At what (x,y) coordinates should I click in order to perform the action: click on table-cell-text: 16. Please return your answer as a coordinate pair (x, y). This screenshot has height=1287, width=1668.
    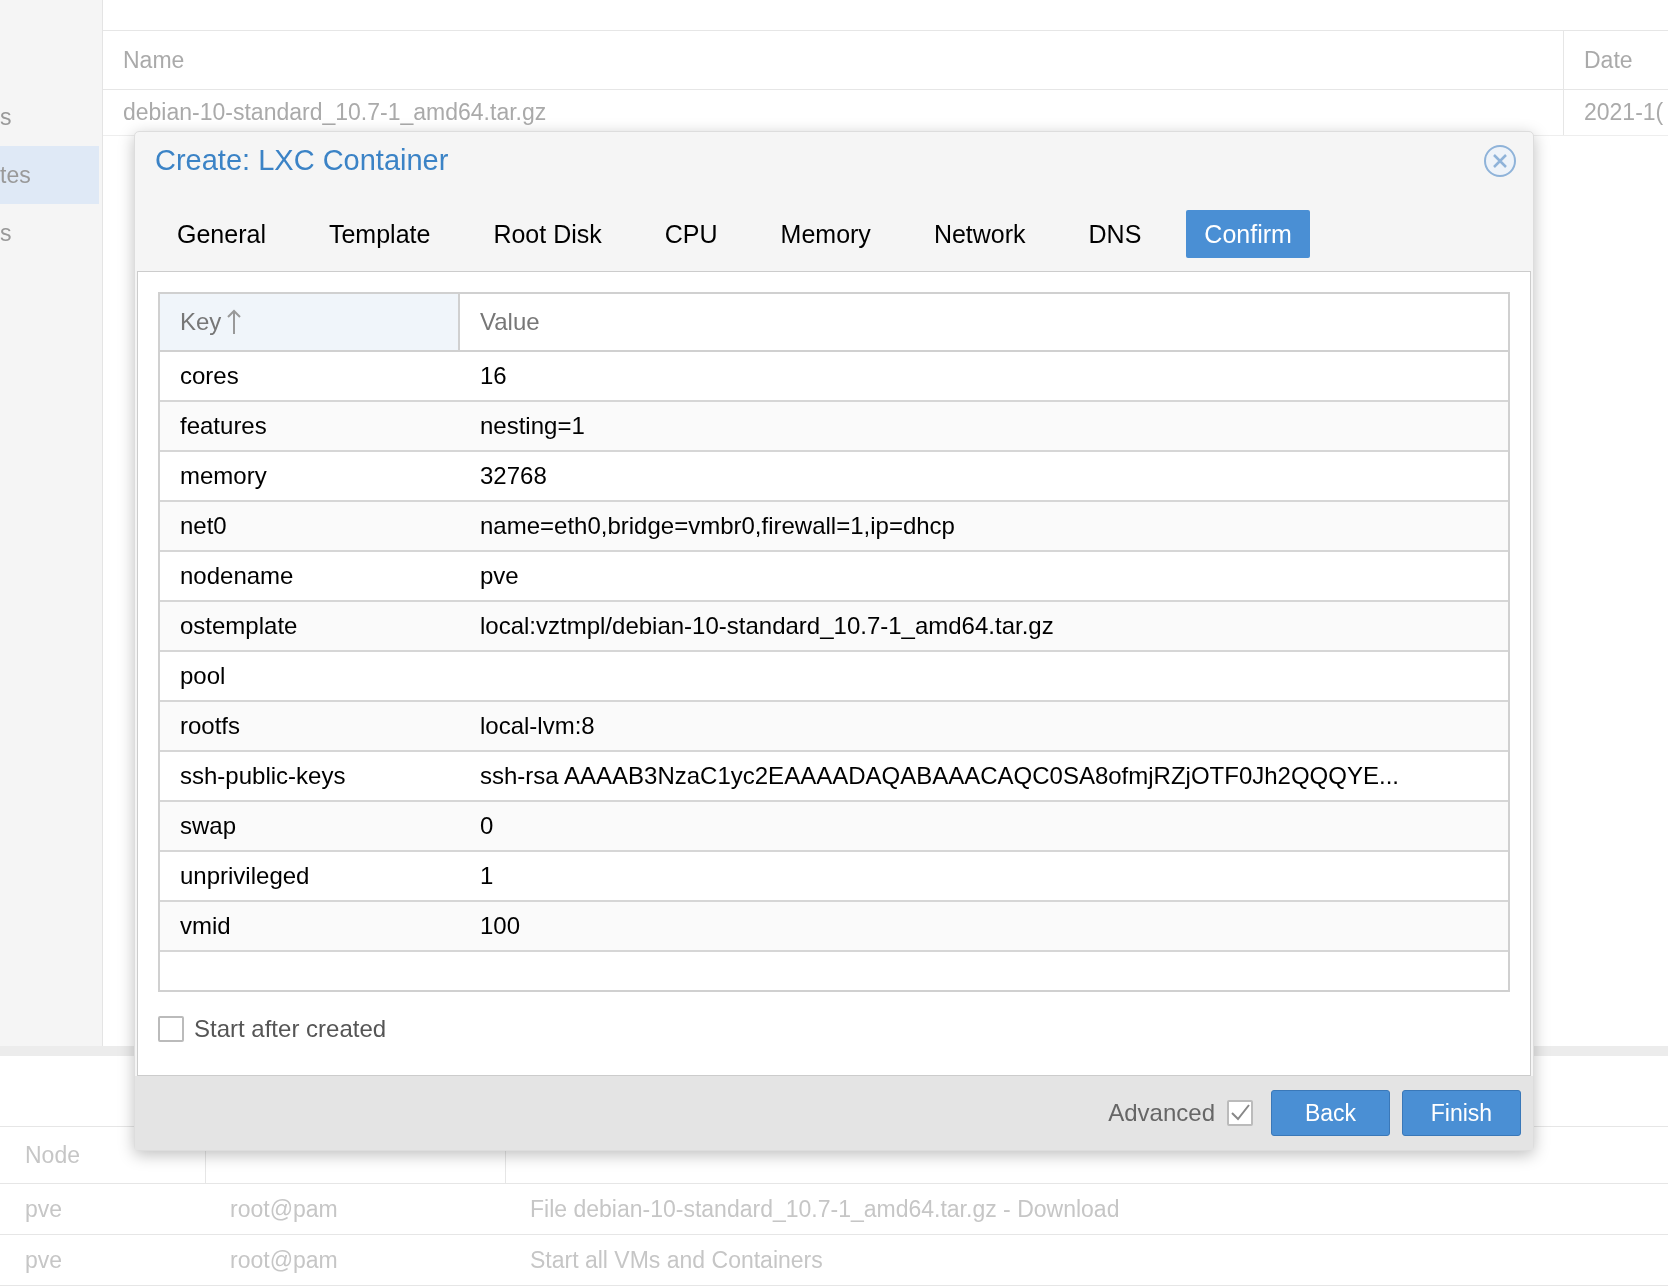
    Looking at the image, I should click on (493, 376).